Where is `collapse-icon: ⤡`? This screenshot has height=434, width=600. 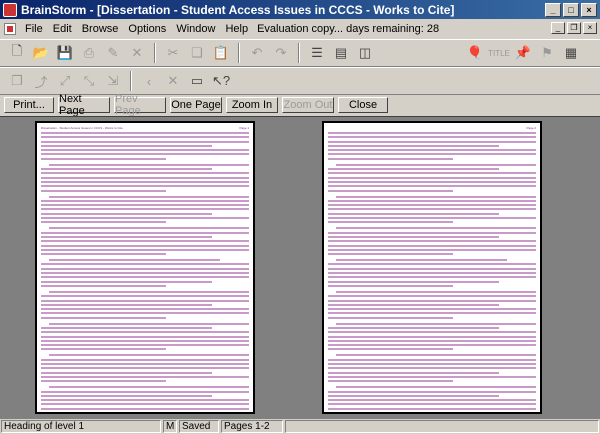 collapse-icon: ⤡ is located at coordinates (89, 81).